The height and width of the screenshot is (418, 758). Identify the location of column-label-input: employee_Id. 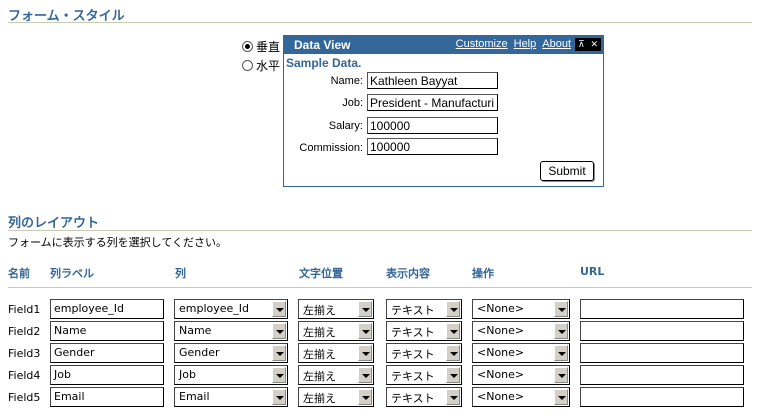
(107, 309).